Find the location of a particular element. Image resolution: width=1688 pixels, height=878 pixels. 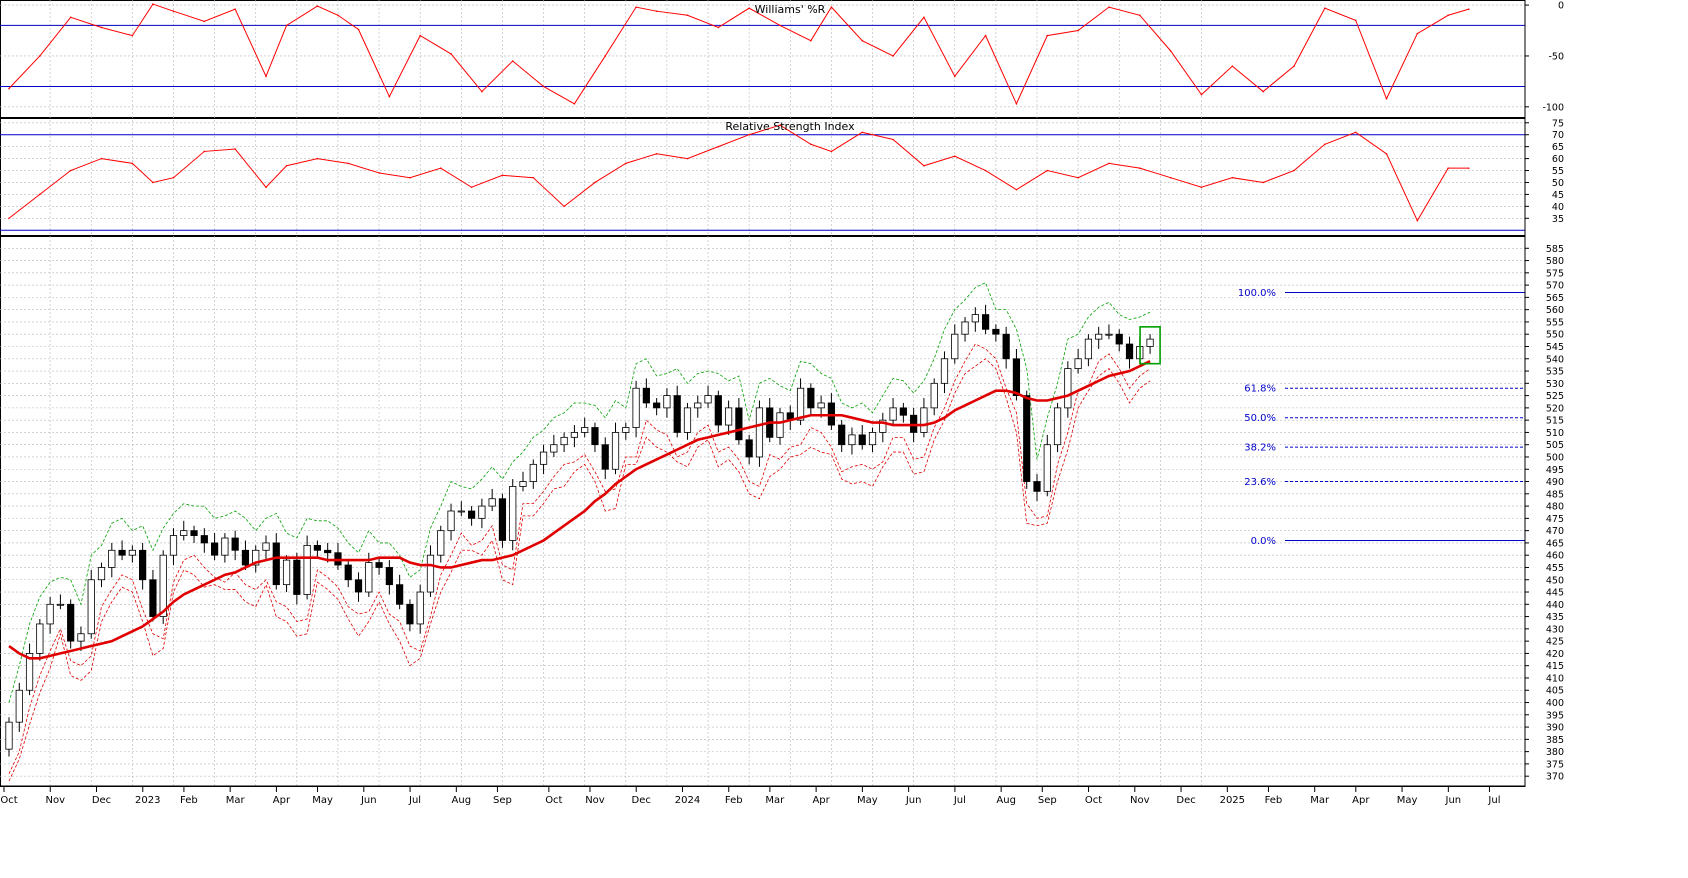

rsi-y-tick-label: 50 is located at coordinates (1558, 183).